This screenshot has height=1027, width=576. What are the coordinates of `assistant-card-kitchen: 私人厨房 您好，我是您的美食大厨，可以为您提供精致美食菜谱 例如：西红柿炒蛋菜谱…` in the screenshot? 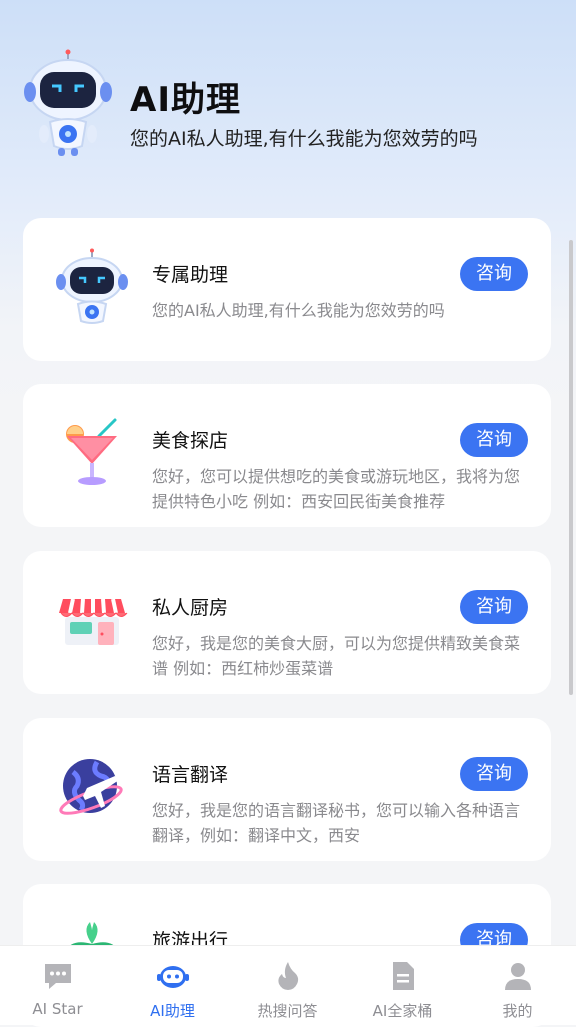 It's located at (287, 622).